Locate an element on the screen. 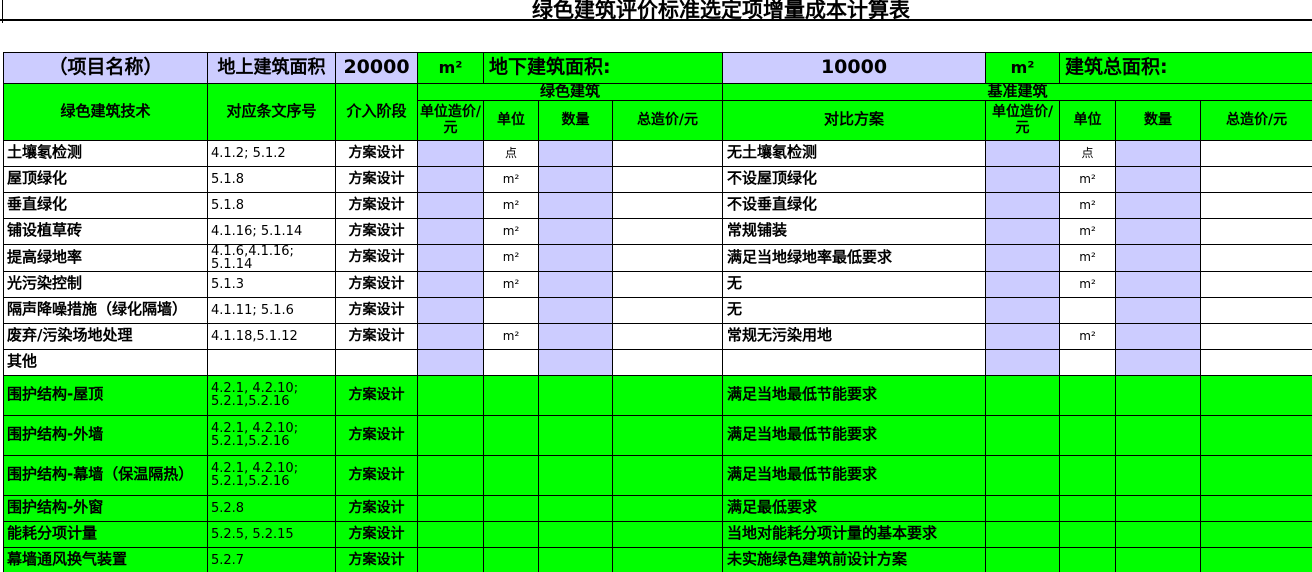  tech-cell: 废弃/污染场地处理 is located at coordinates (105, 336).